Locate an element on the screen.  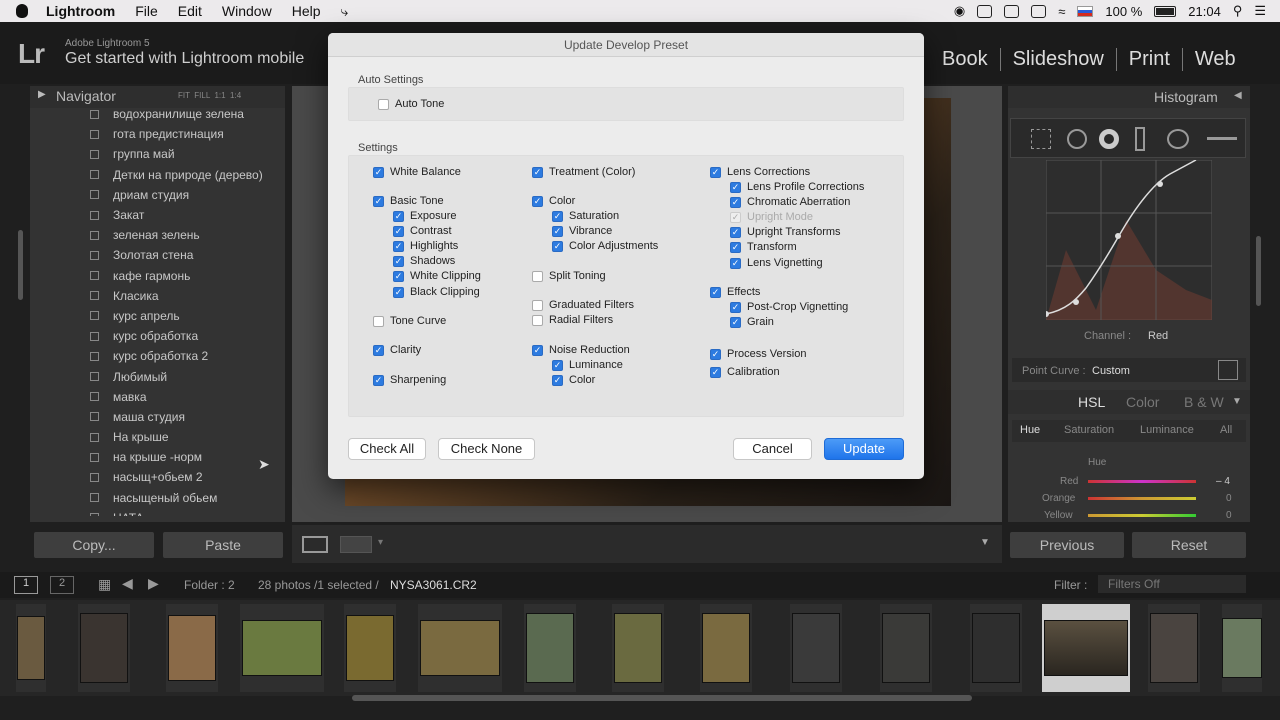
channel-select: Red is located at coordinates (1158, 336).